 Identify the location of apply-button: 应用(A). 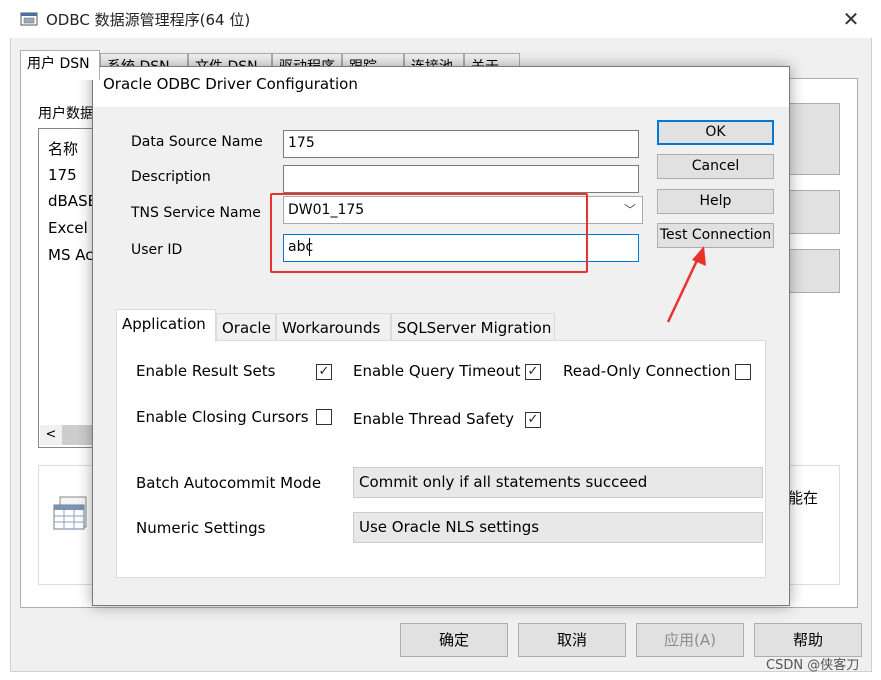
(690, 640).